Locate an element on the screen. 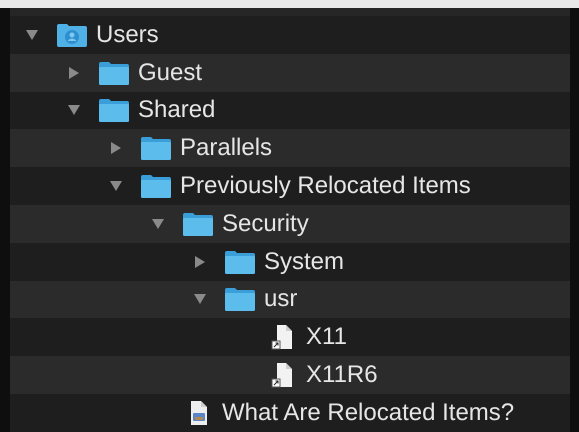 The height and width of the screenshot is (432, 579). item-name: Guest is located at coordinates (170, 72).